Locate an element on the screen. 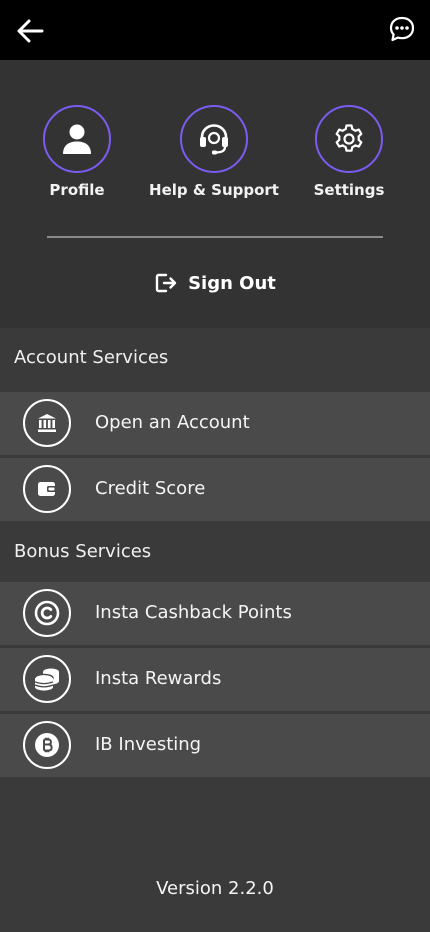 The height and width of the screenshot is (932, 430). wallet-icon-circle is located at coordinates (47, 489).